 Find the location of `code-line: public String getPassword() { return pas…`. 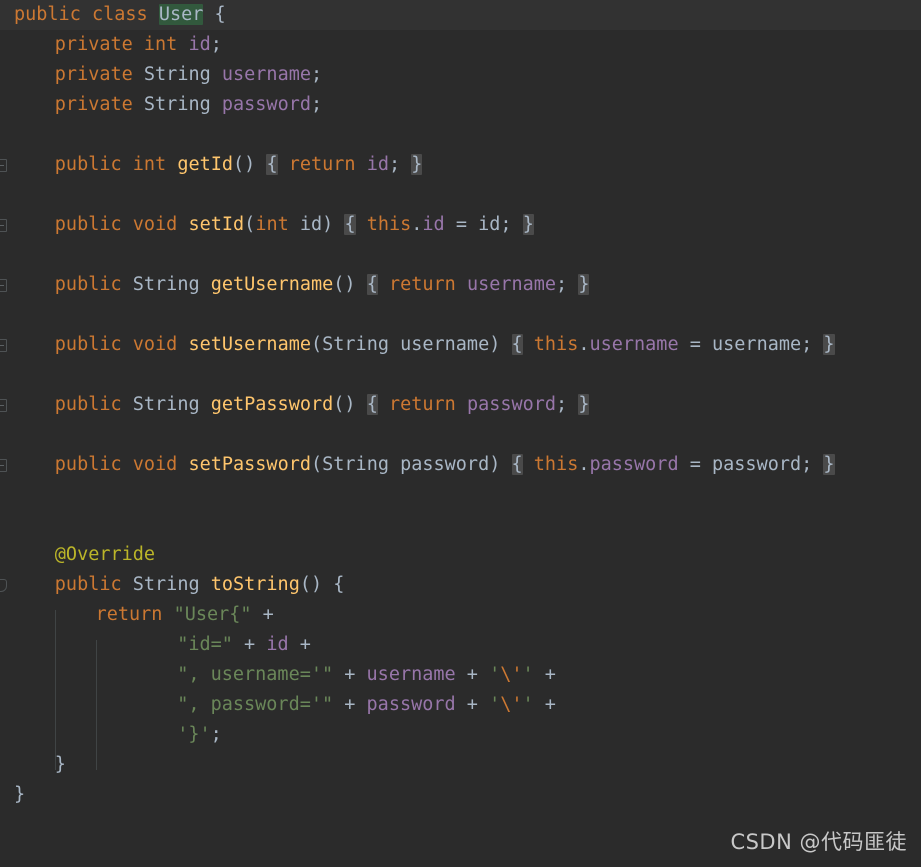

code-line: public String getPassword() { return pas… is located at coordinates (460, 405).